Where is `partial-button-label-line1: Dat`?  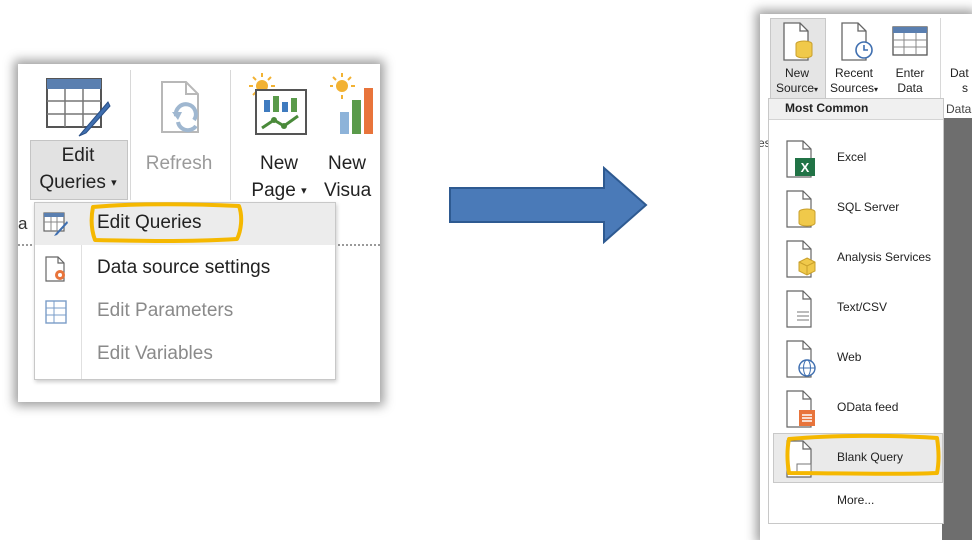 partial-button-label-line1: Dat is located at coordinates (959, 73).